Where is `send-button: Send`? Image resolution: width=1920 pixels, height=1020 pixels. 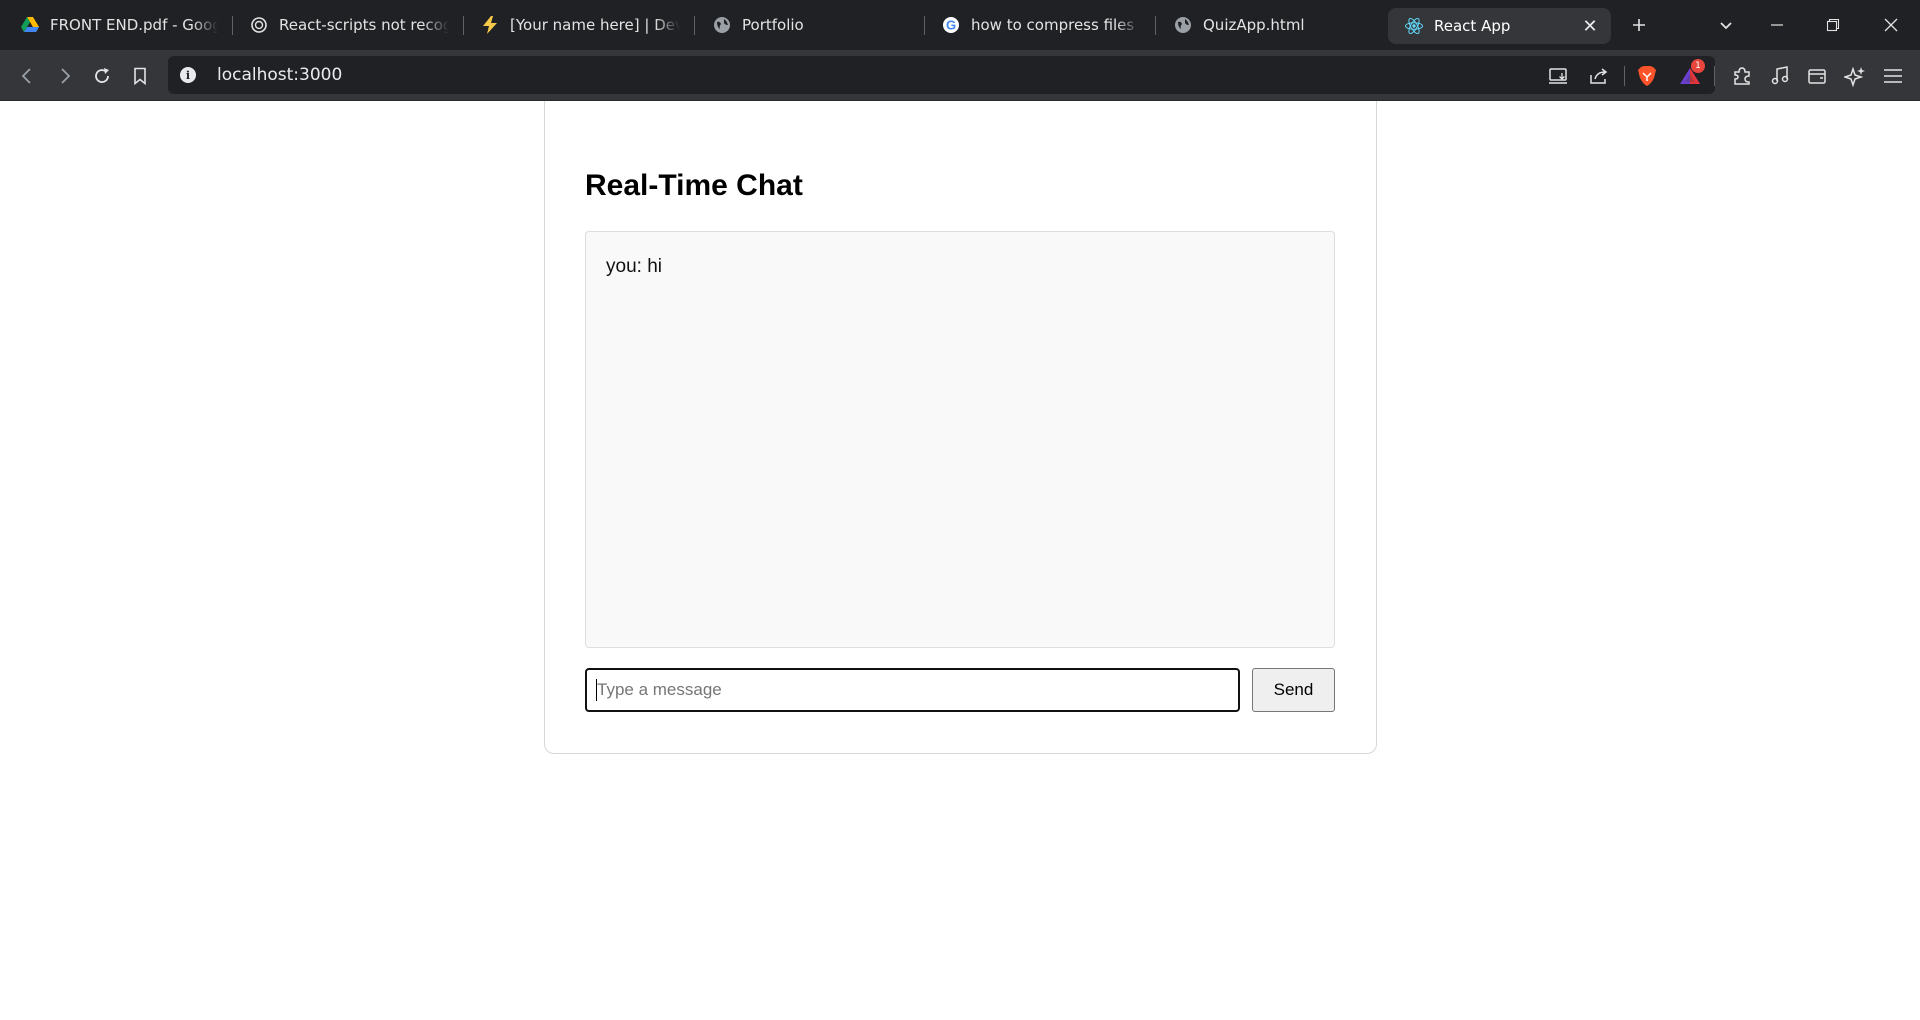
send-button: Send is located at coordinates (1293, 690).